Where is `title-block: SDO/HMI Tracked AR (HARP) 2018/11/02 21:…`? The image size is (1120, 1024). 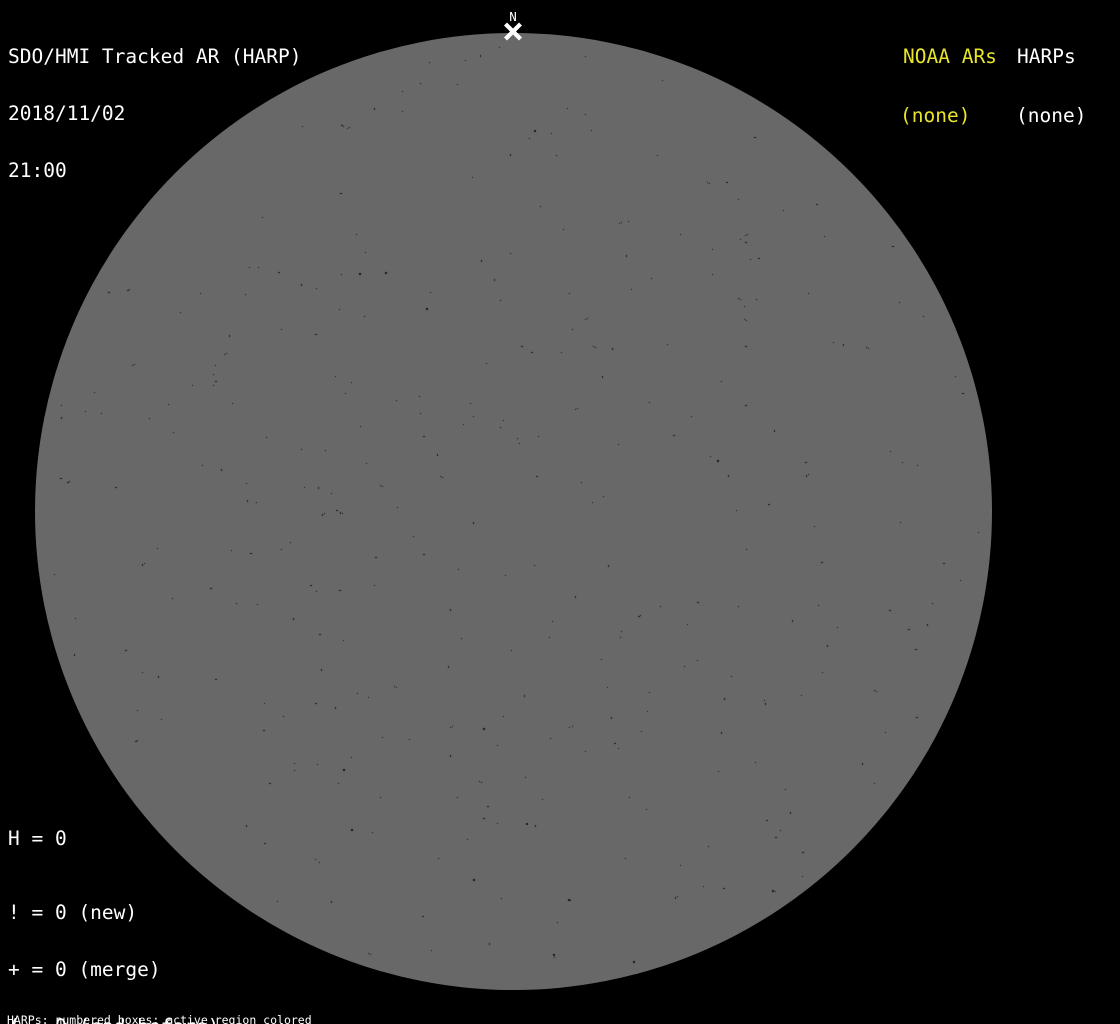 title-block: SDO/HMI Tracked AR (HARP) 2018/11/02 21:… is located at coordinates (155, 113).